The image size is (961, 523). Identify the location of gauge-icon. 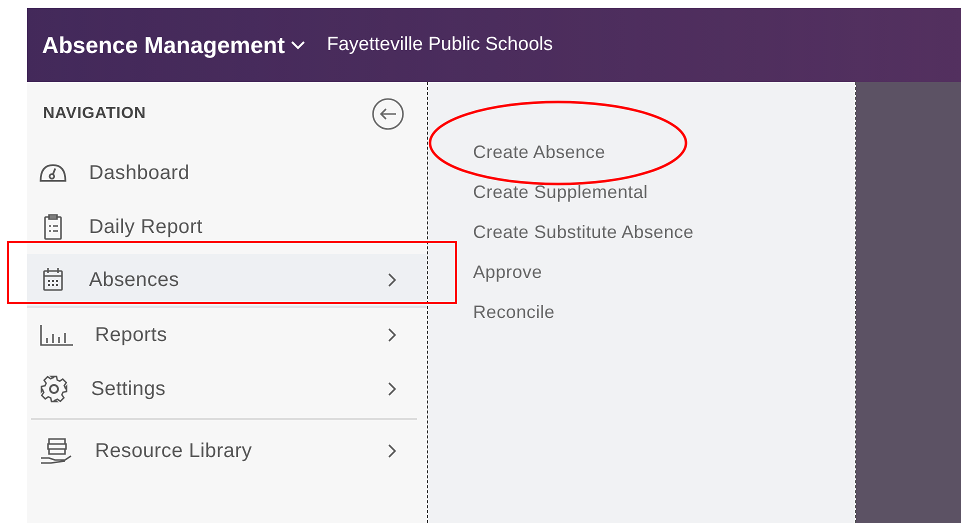
(53, 173).